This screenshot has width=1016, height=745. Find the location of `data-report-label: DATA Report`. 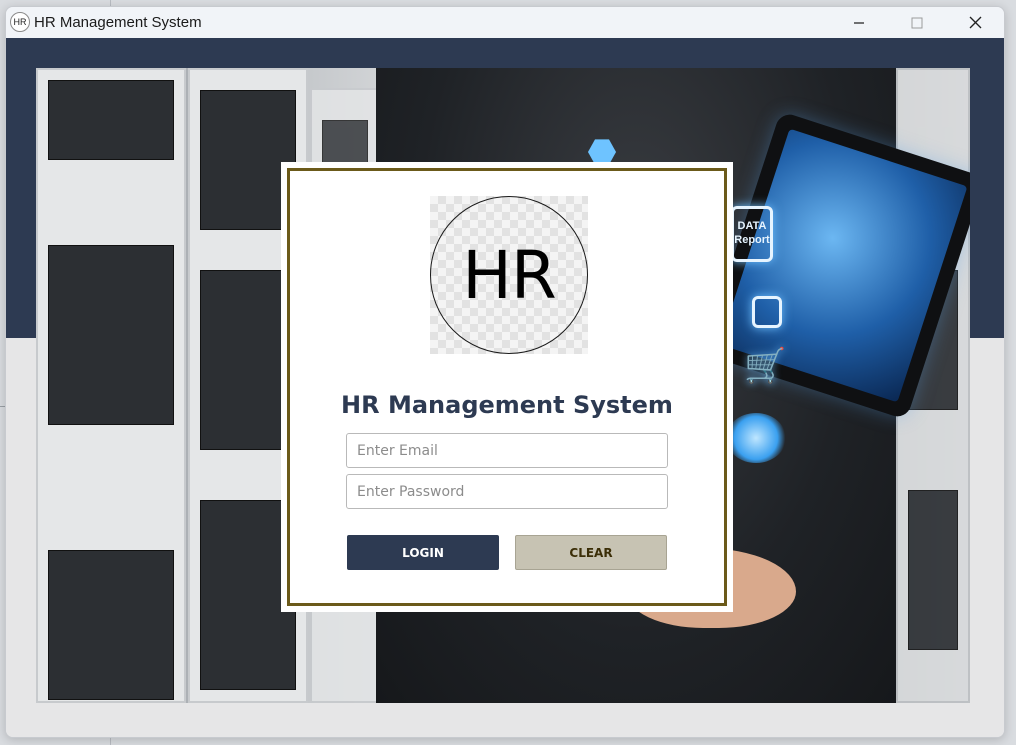

data-report-label: DATA Report is located at coordinates (752, 233).